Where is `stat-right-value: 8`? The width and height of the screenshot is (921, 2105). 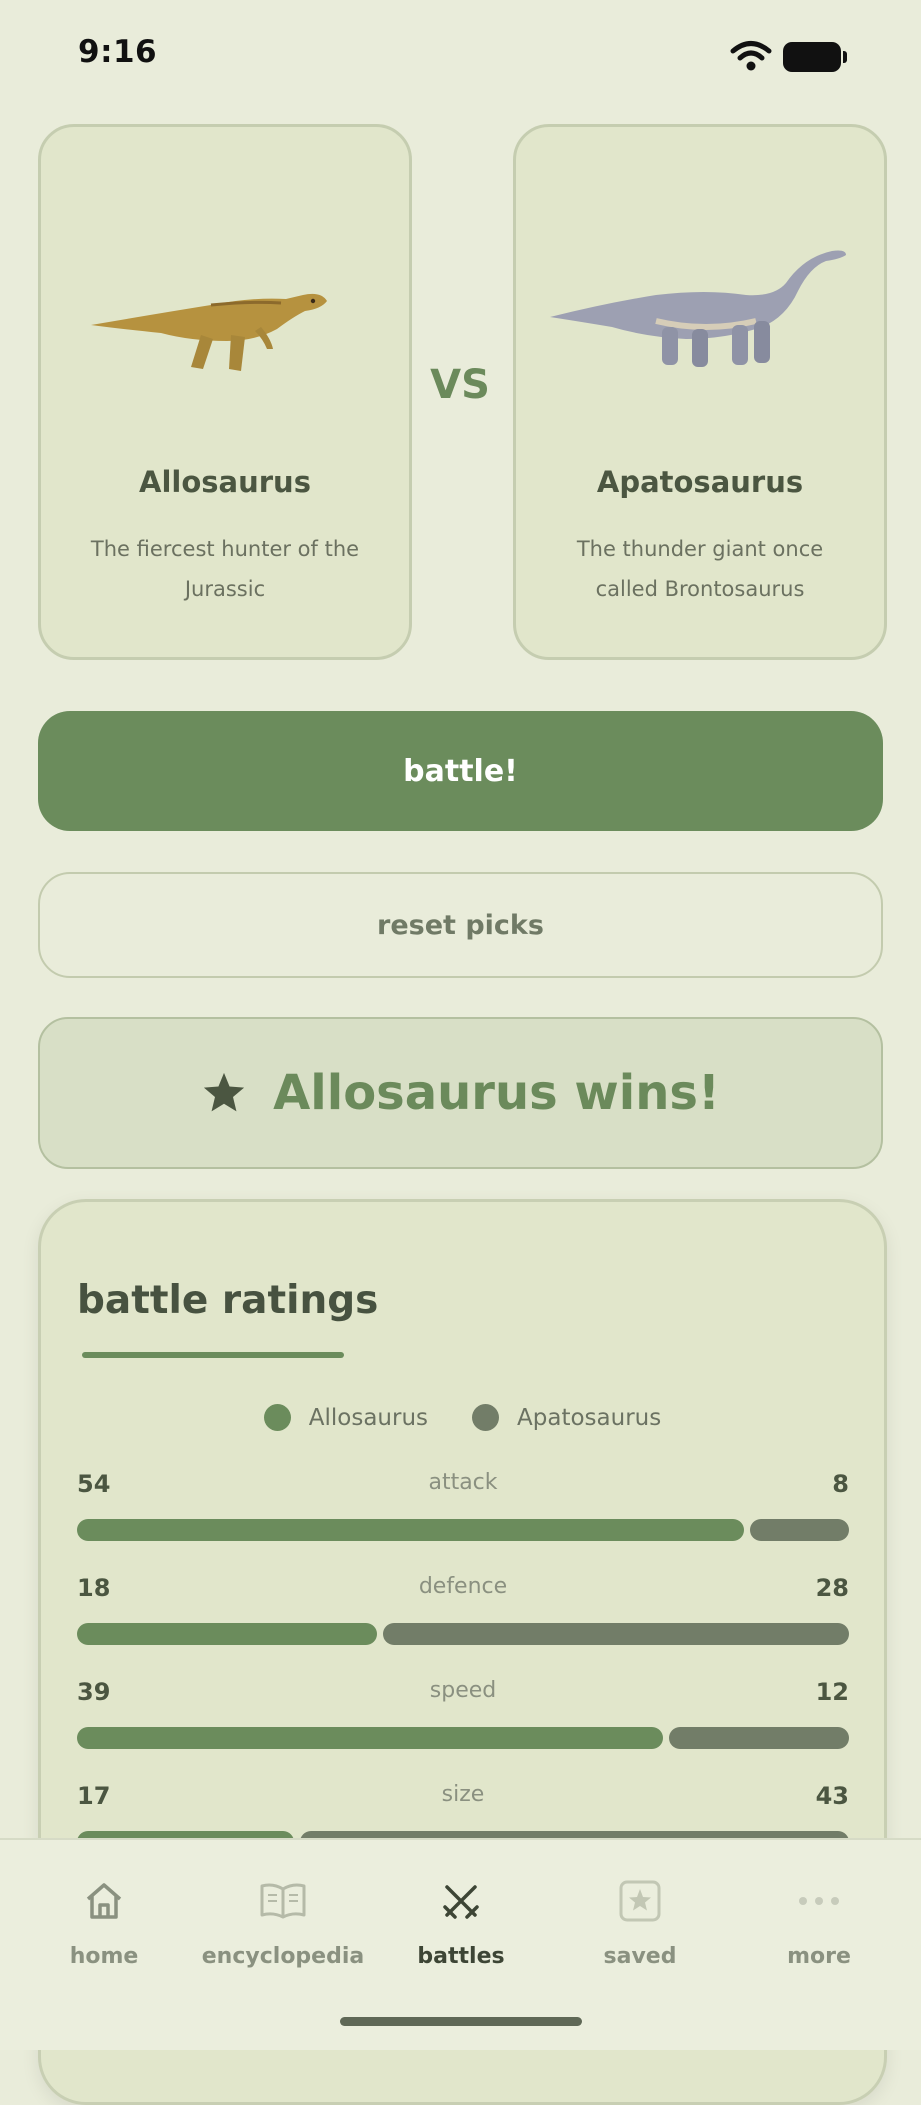 stat-right-value: 8 is located at coordinates (840, 1484).